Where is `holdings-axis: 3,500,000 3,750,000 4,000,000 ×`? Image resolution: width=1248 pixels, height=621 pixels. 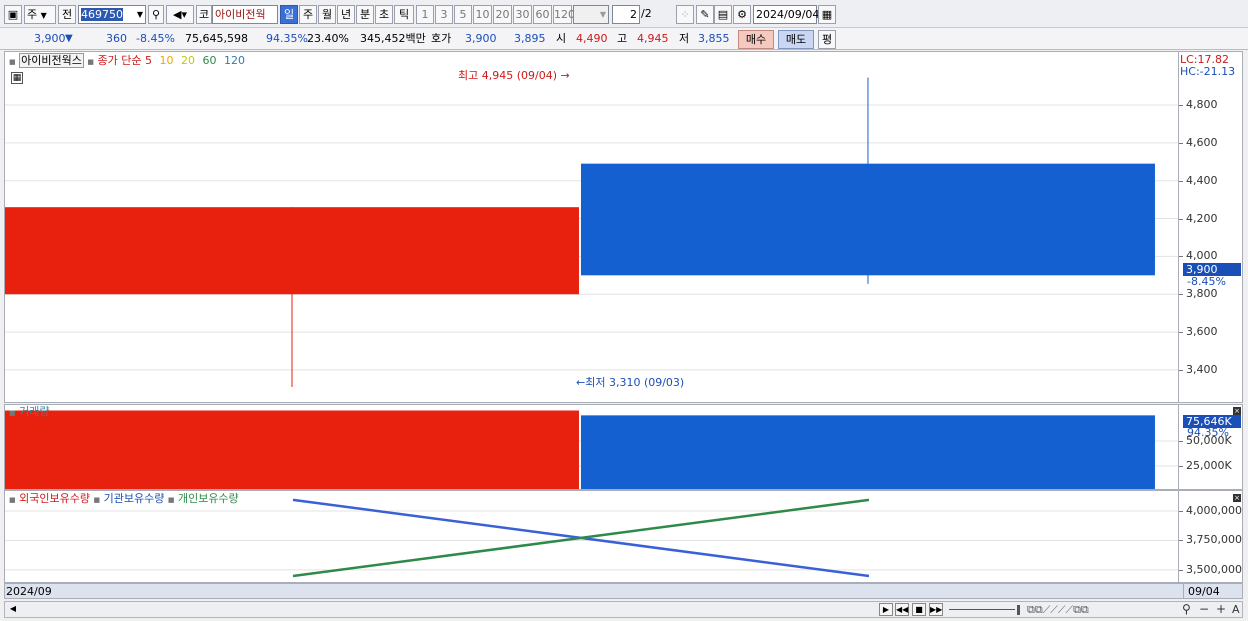 holdings-axis: 3,500,000 3,750,000 4,000,000 × is located at coordinates (1211, 536).